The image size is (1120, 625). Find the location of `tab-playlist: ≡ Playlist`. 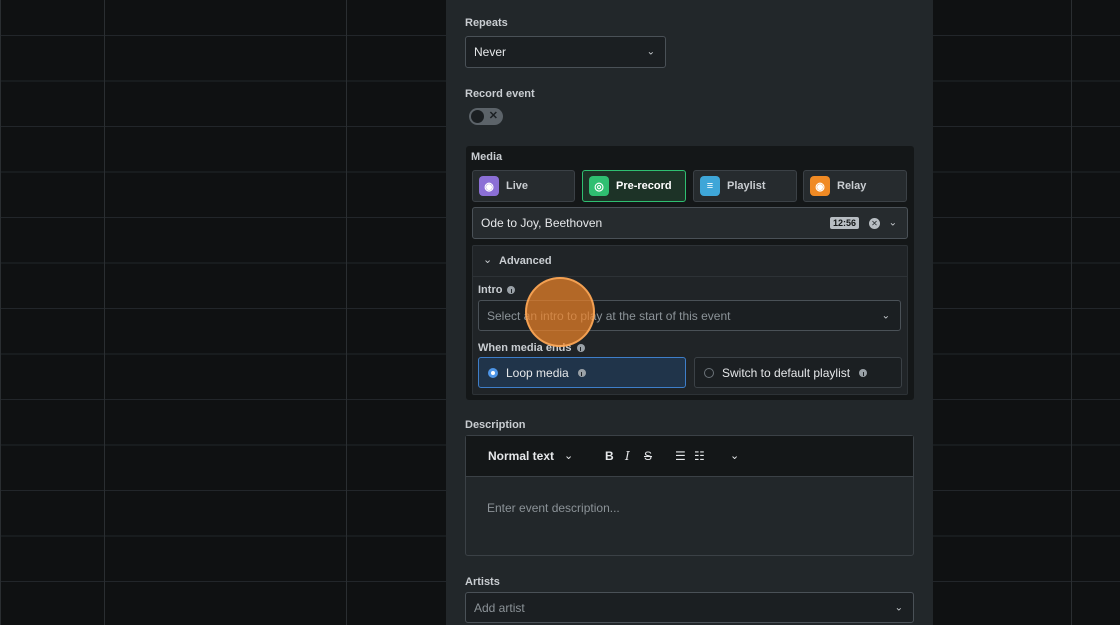

tab-playlist: ≡ Playlist is located at coordinates (745, 186).